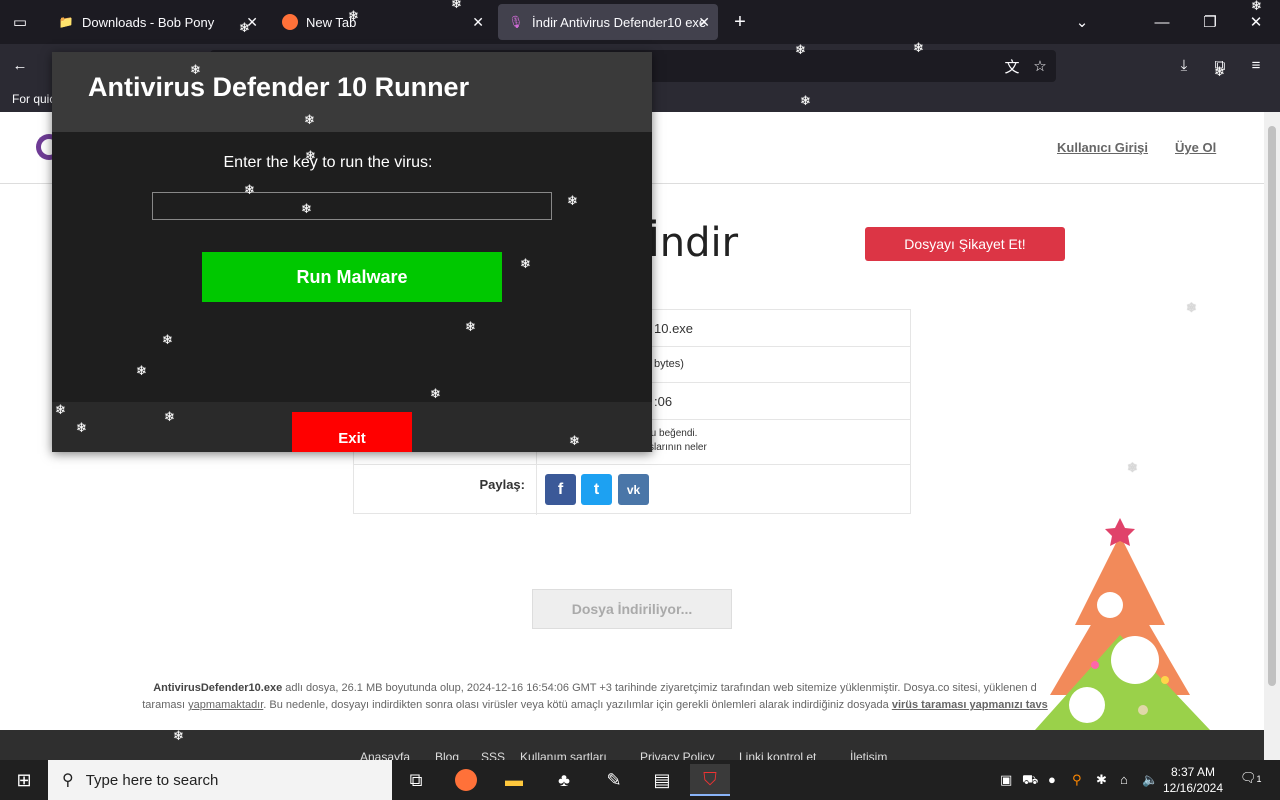  I want to click on tab-indir: 🎙 İndir Antivirus Defender10 exe ✕, so click(608, 22).